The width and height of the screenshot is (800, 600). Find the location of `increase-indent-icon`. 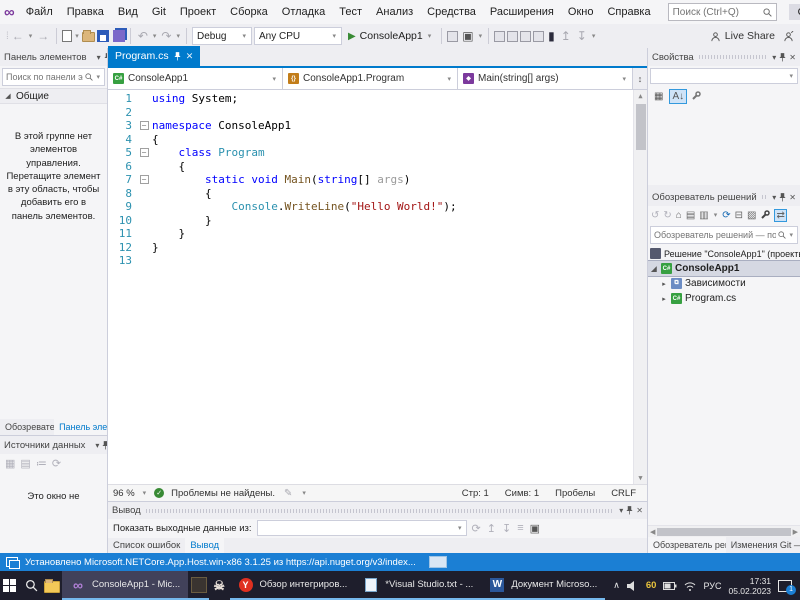

increase-indent-icon is located at coordinates (513, 36).